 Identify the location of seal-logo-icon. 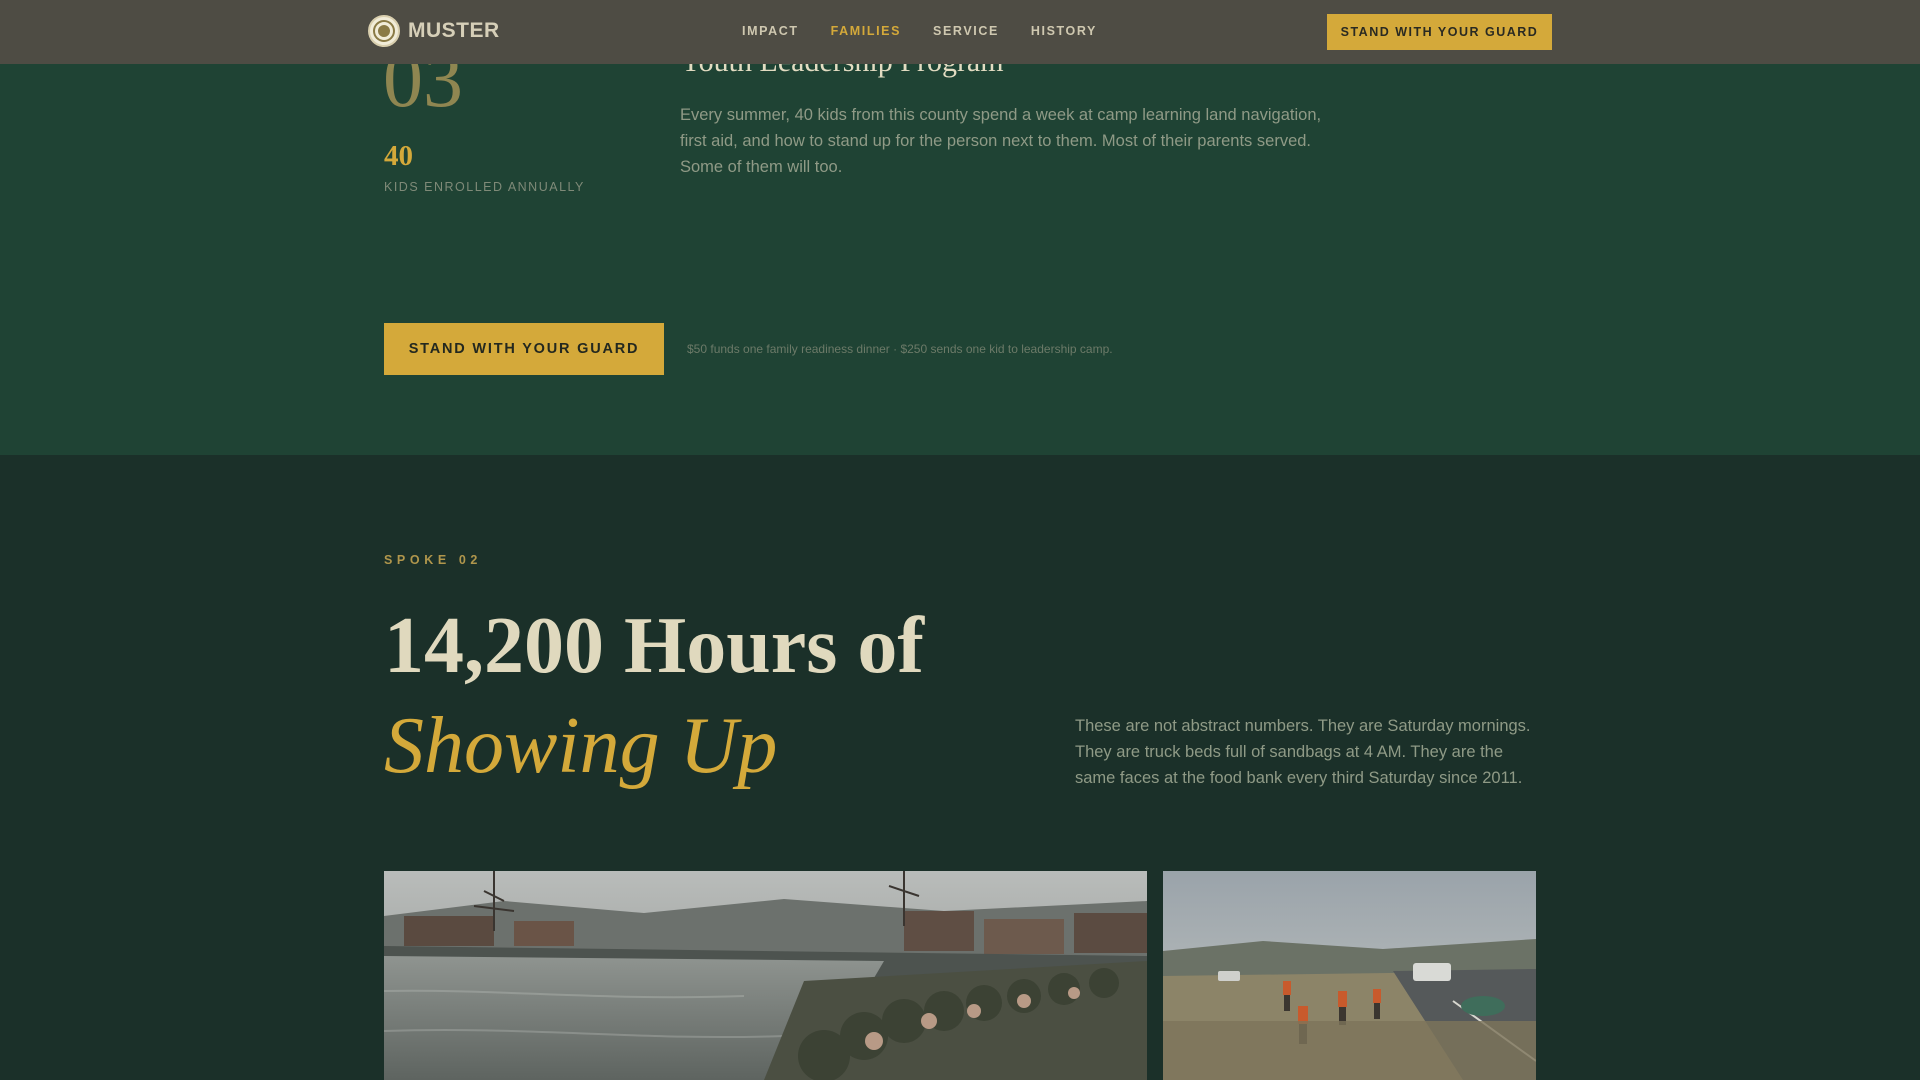
(384, 31).